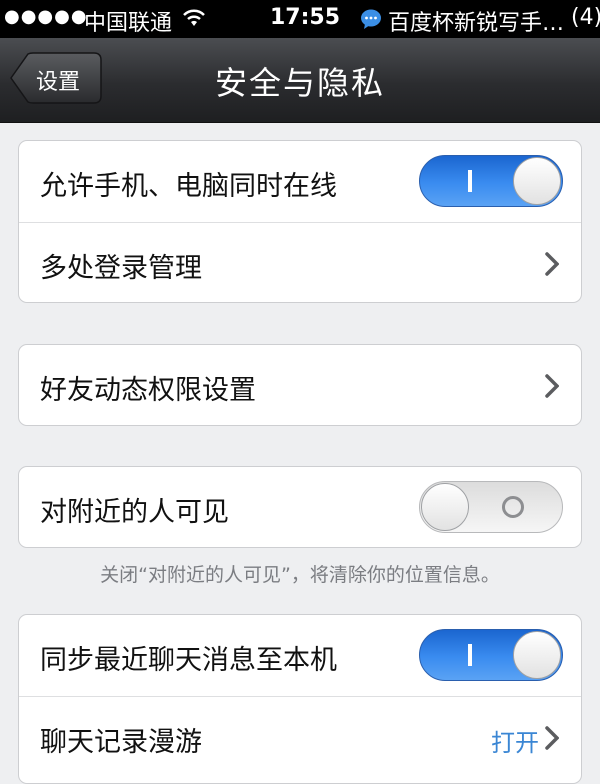  I want to click on multi-device-online-toggle, so click(491, 181).